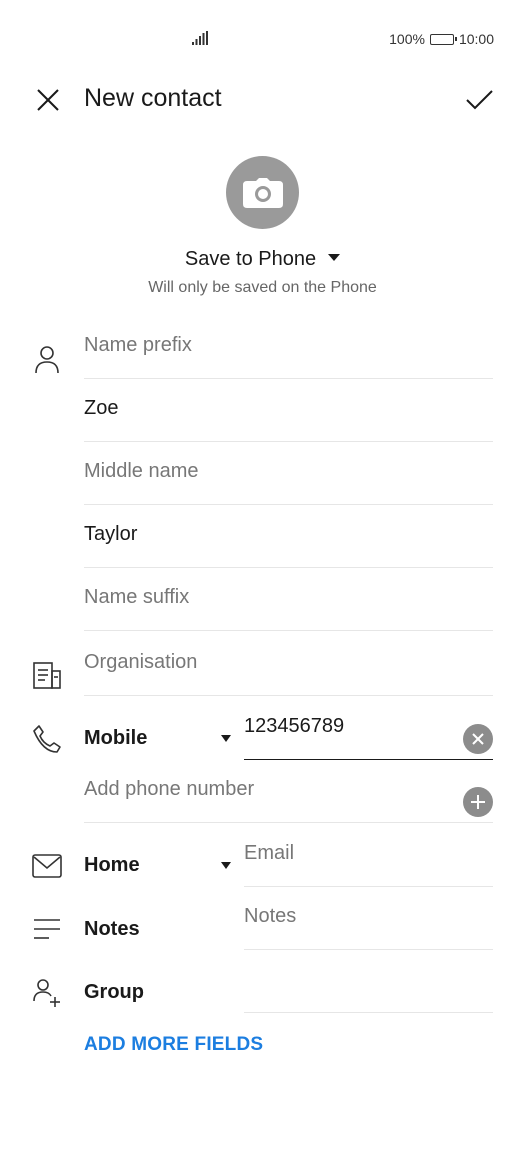  What do you see at coordinates (141, 471) in the screenshot?
I see `middle-name-placeholder: Middle name` at bounding box center [141, 471].